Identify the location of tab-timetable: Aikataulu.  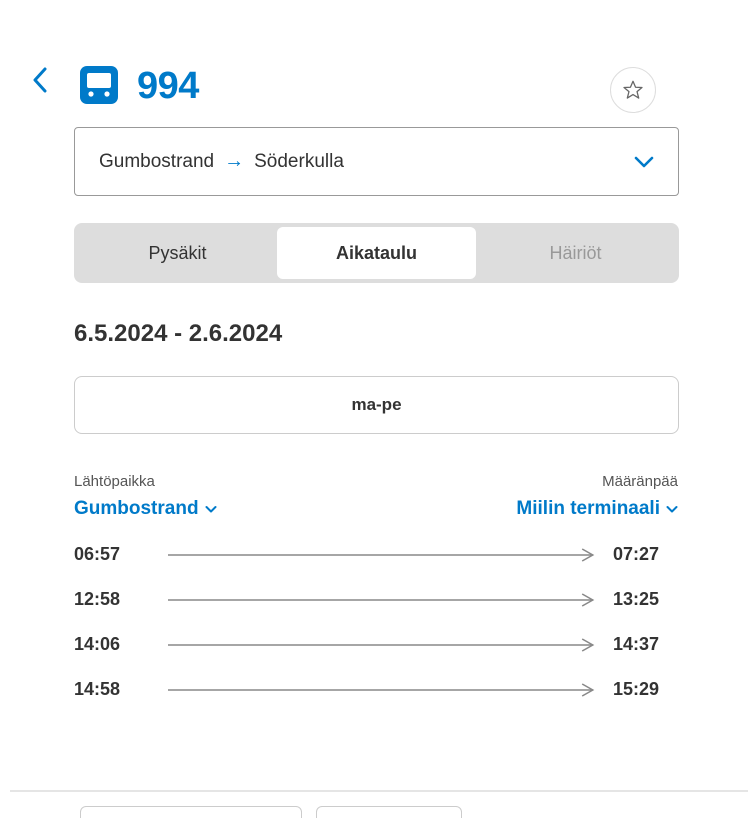
(376, 253).